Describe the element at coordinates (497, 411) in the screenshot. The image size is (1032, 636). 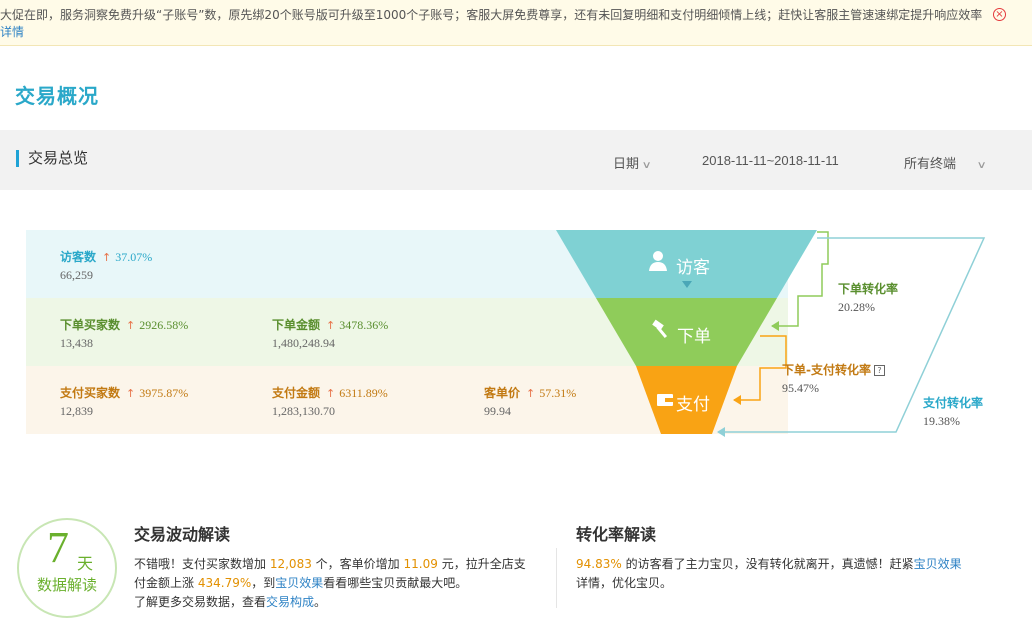
I see `metric-value: 99.94` at that location.